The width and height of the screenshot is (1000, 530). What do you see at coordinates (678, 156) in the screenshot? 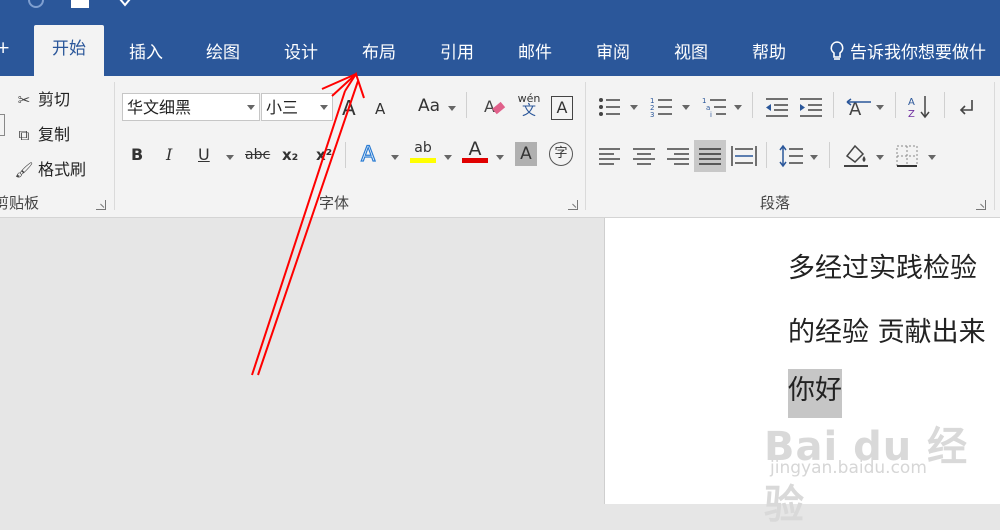
I see `align-right-icon` at bounding box center [678, 156].